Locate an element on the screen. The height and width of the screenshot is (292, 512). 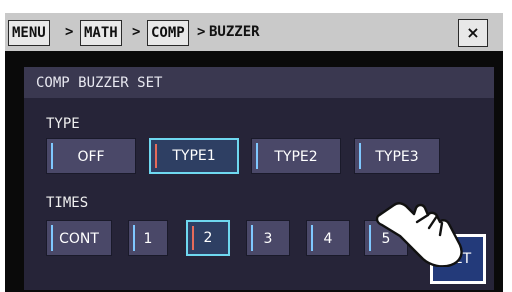
title-bar: MENU > MATH > COMP > BUZZER × is located at coordinates (254, 32).